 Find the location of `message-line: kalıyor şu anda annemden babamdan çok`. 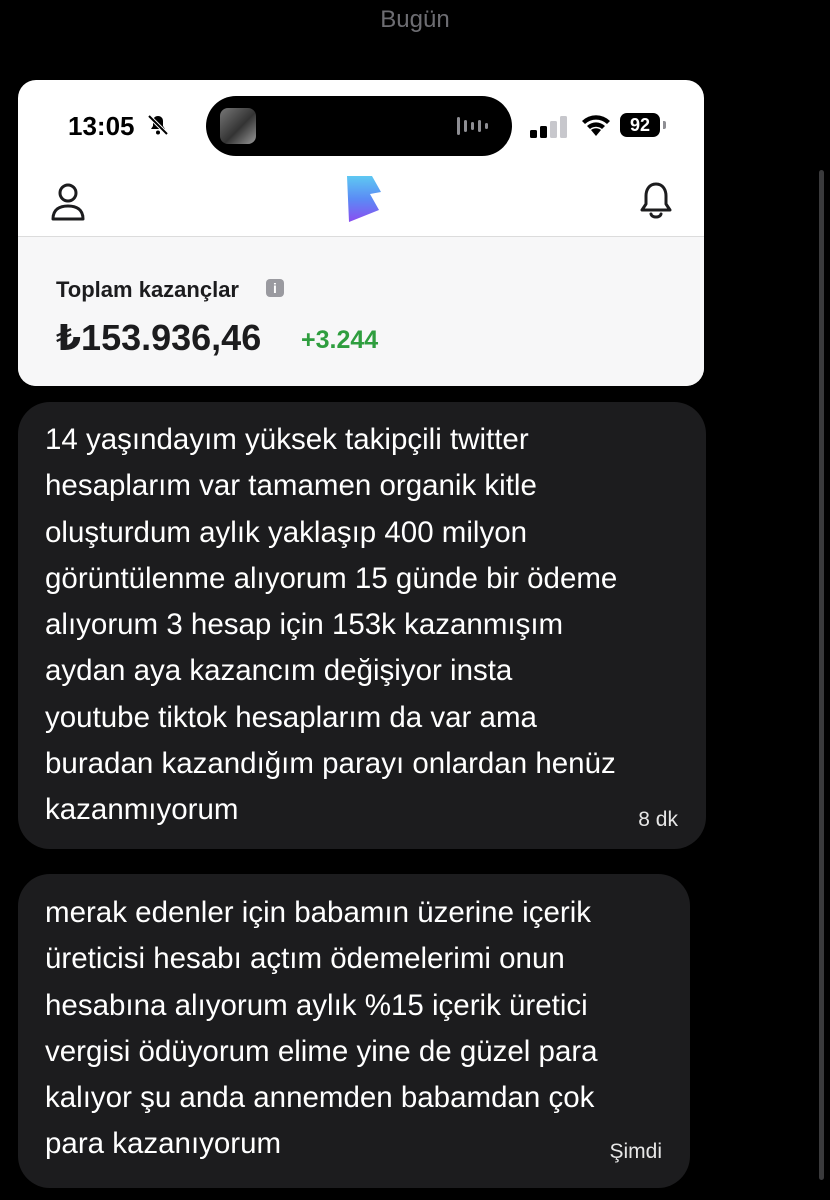

message-line: kalıyor şu anda annemden babamdan çok is located at coordinates (320, 1098).